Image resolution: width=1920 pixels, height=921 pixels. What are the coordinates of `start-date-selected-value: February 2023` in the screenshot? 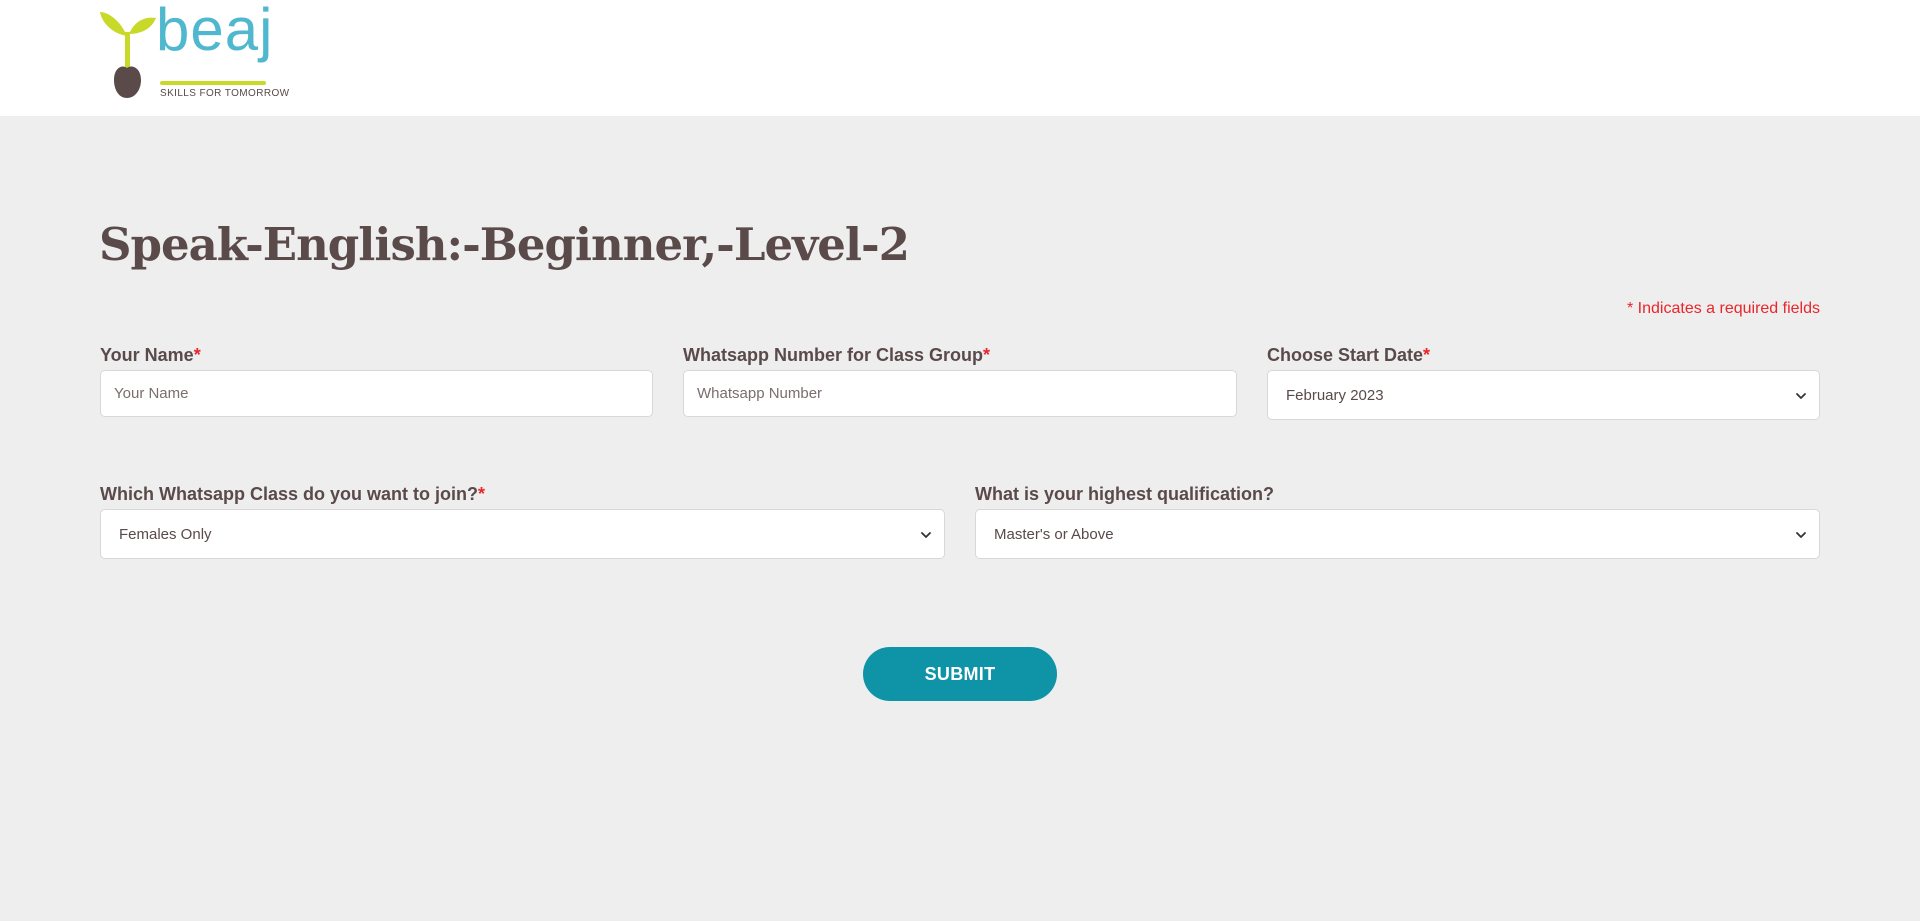 It's located at (1335, 395).